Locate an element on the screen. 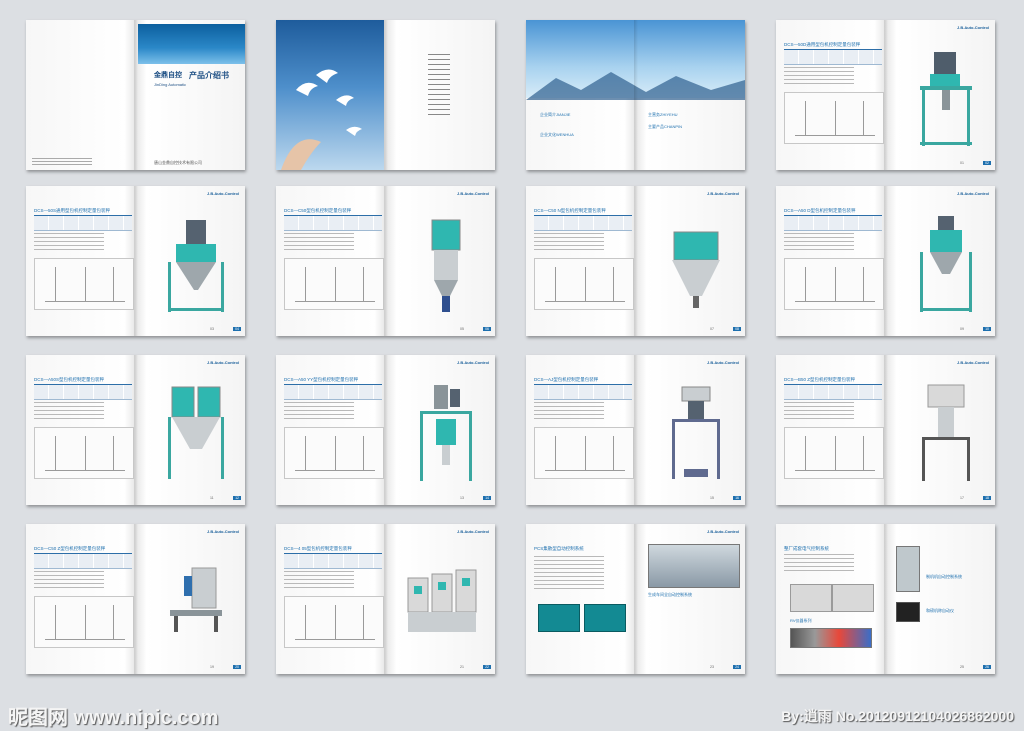 The image size is (1024, 731). product-title: DCS—50D通用型包机控制定量包装秤 is located at coordinates (822, 44).